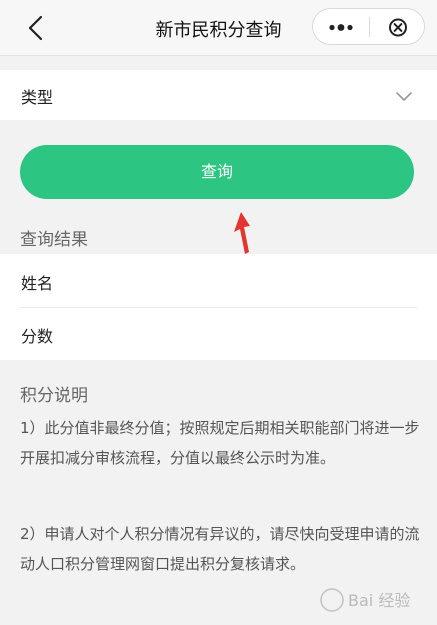  I want to click on more-button, so click(341, 27).